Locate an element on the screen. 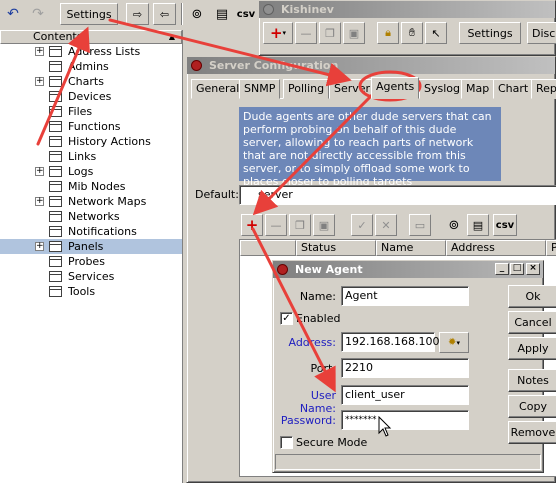 The height and width of the screenshot is (483, 556). username-label: User Name: is located at coordinates (317, 402).